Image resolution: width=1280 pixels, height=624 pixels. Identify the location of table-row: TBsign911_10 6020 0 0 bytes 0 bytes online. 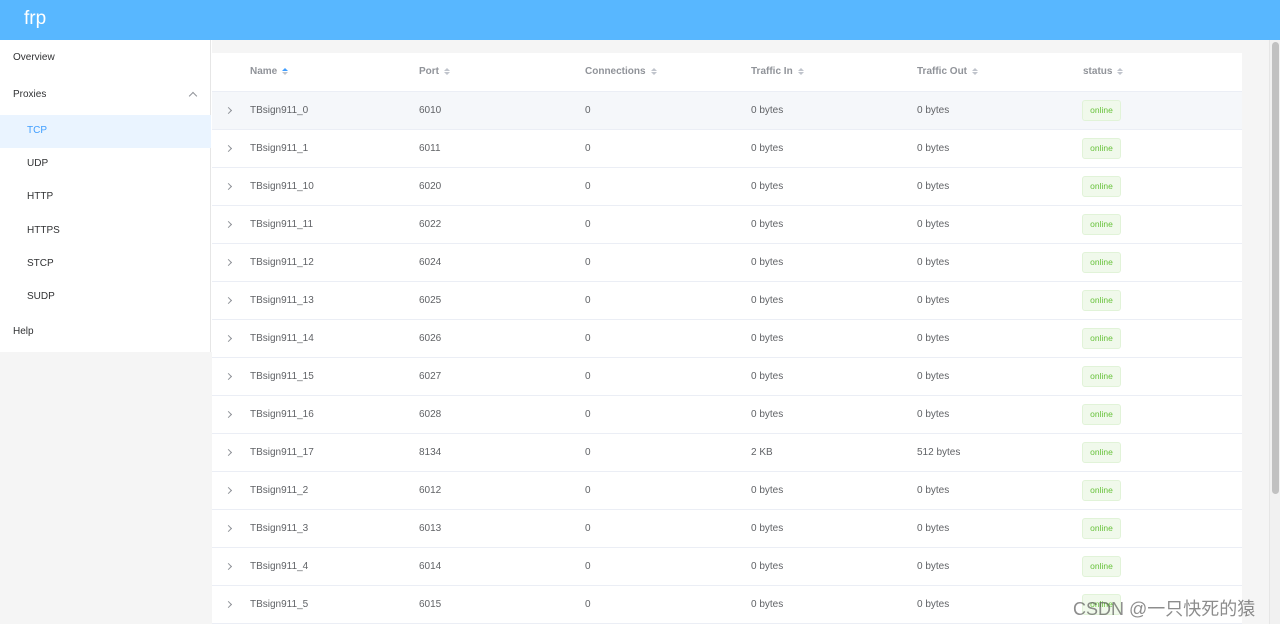
(727, 187).